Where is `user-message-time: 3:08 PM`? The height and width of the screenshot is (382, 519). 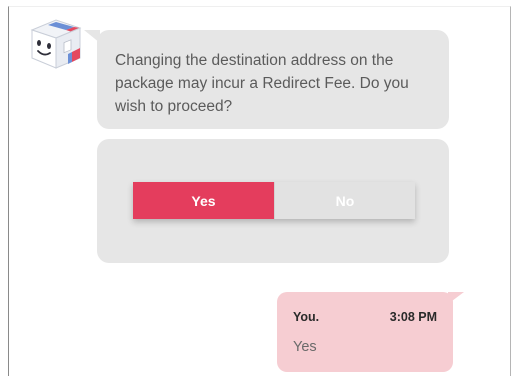 user-message-time: 3:08 PM is located at coordinates (413, 317).